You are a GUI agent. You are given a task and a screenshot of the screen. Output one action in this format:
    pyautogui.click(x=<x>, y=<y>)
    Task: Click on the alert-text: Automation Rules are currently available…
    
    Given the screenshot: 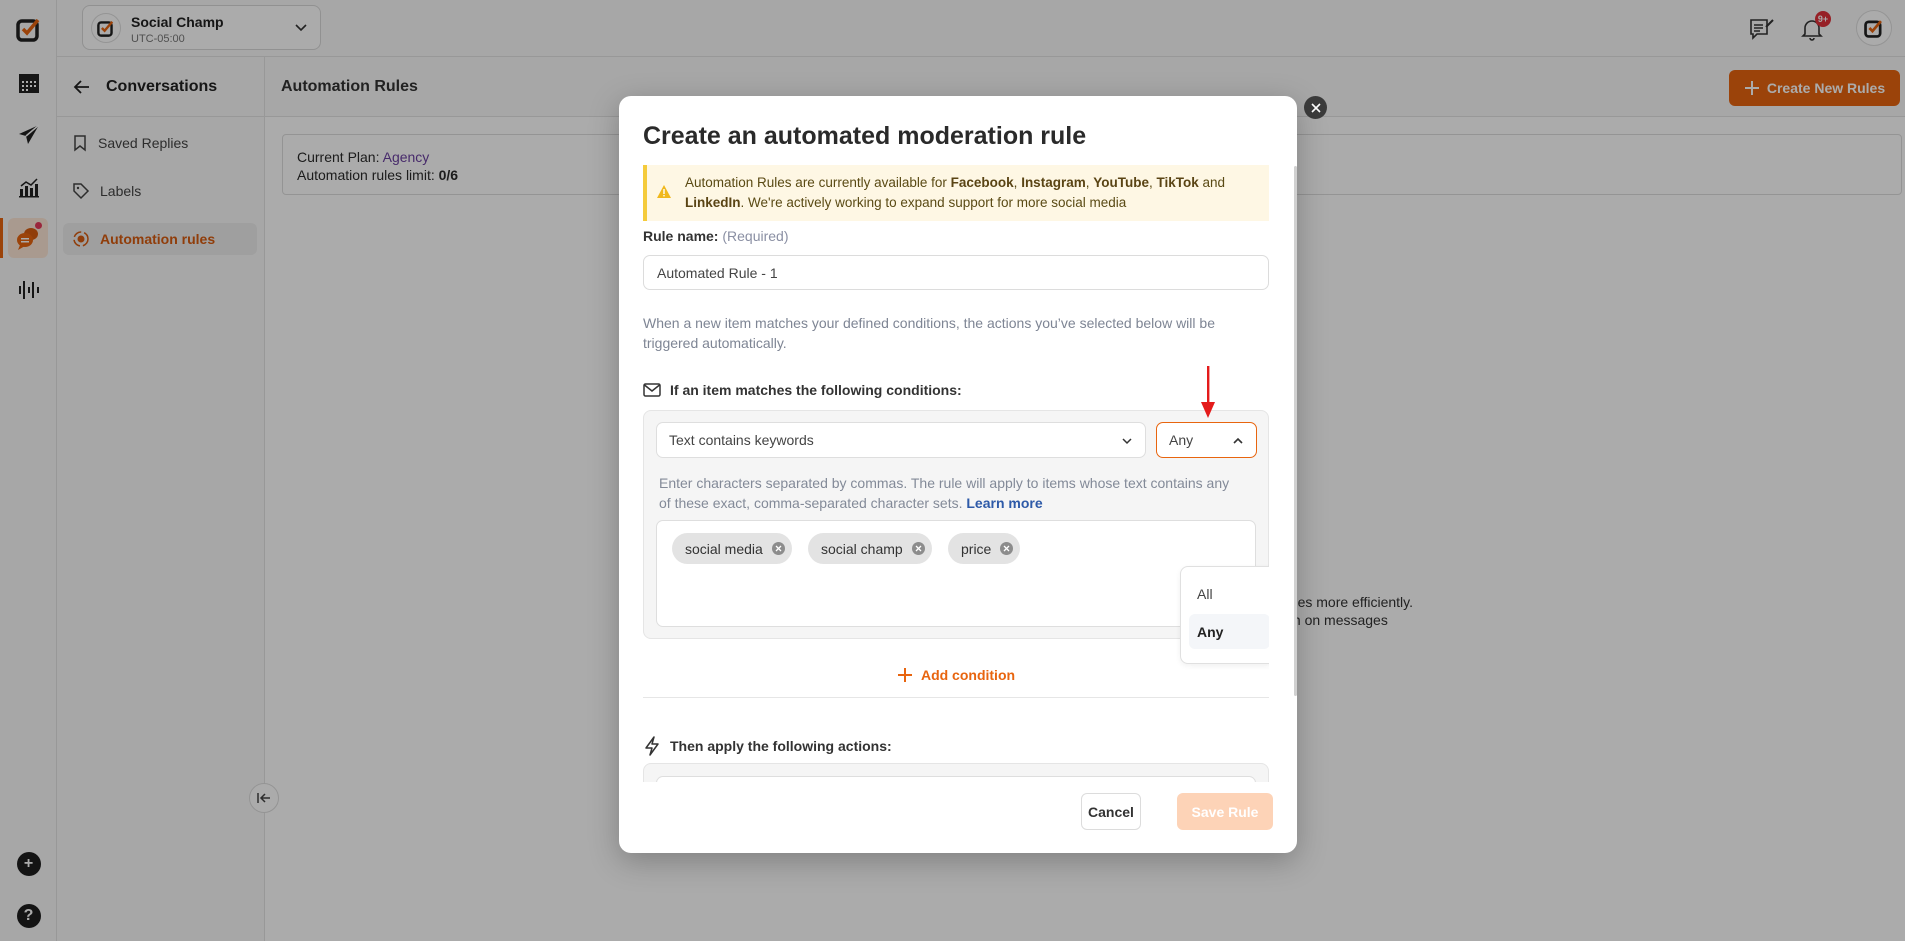 What is the action you would take?
    pyautogui.click(x=975, y=193)
    